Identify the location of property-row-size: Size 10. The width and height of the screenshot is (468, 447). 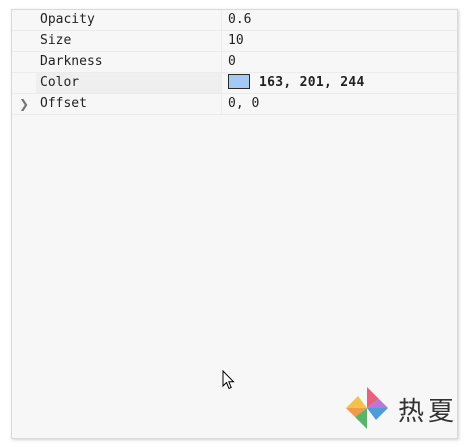
(234, 41).